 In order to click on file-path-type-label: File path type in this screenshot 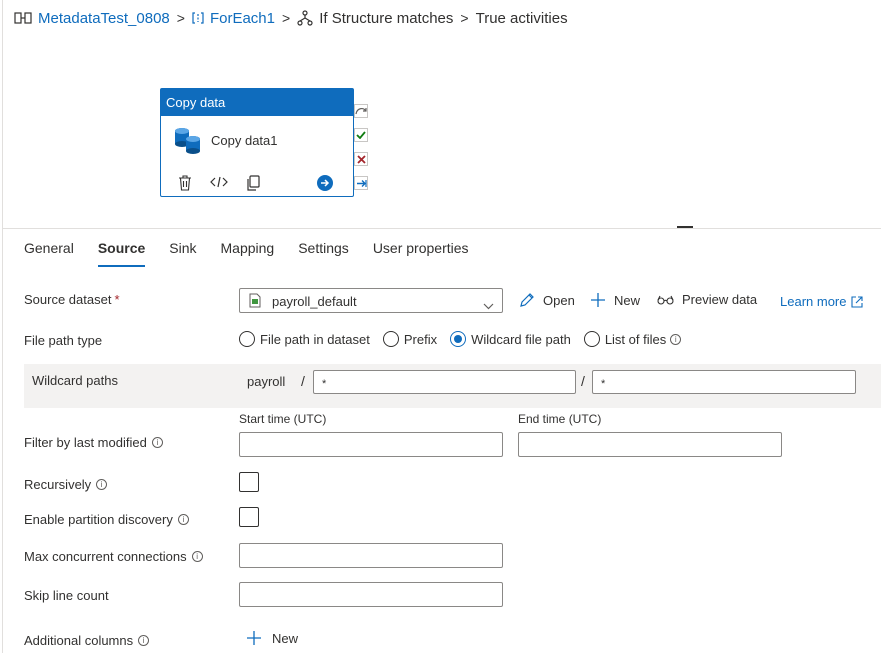, I will do `click(63, 340)`.